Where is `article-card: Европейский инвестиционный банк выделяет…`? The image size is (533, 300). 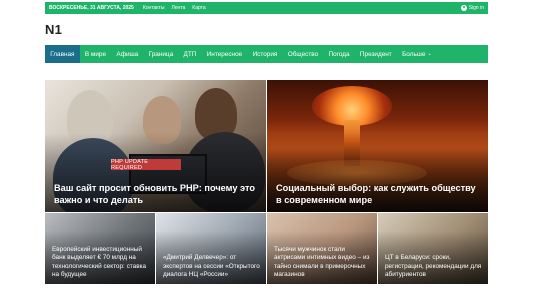
article-card: Европейский инвестиционный банк выделяет… is located at coordinates (100, 248).